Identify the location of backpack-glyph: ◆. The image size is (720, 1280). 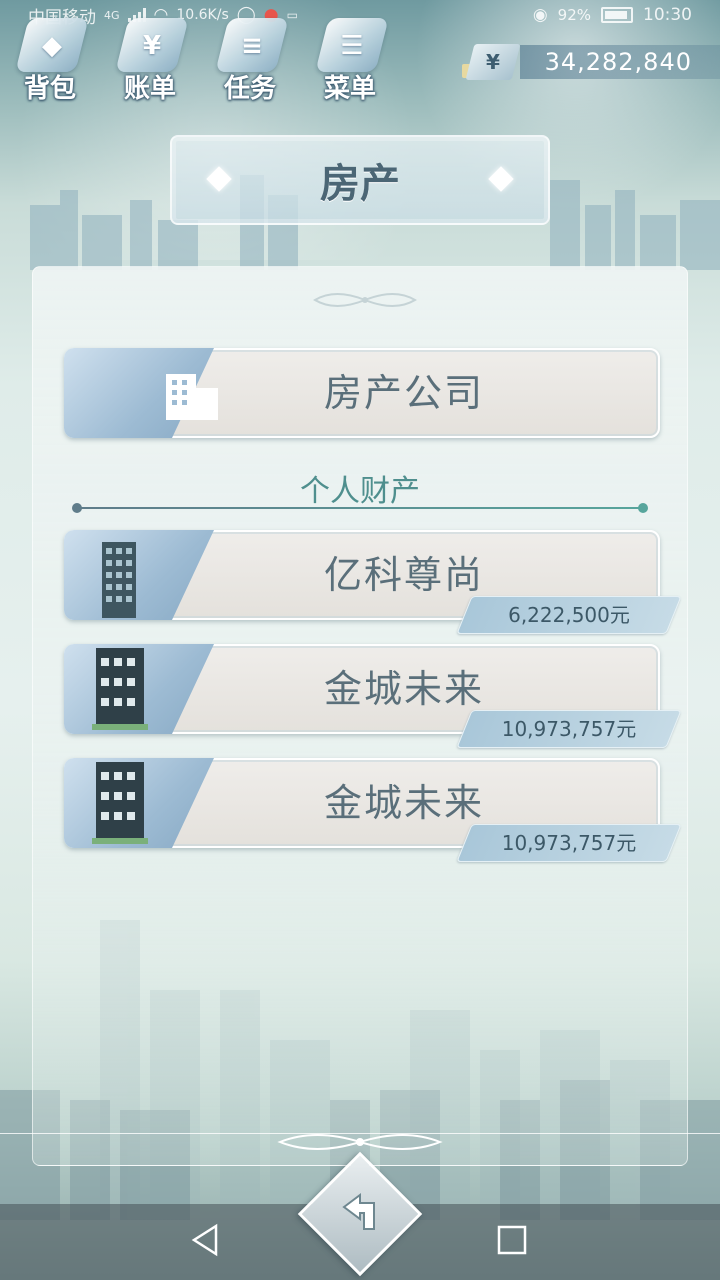
(52, 46).